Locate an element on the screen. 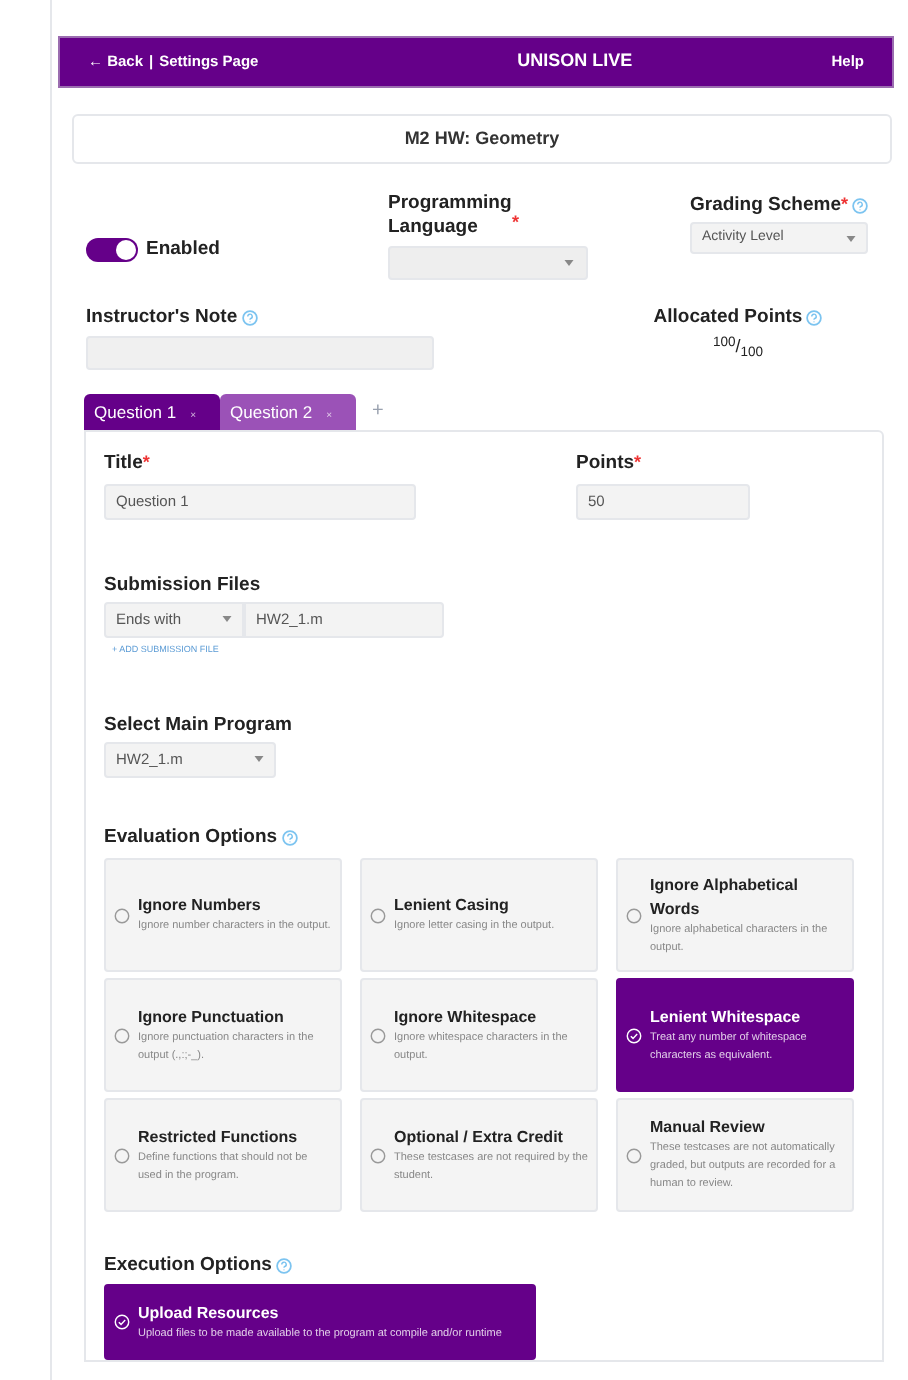 Image resolution: width=908 pixels, height=1380 pixels. option-title: Ignore Alphabetical Words is located at coordinates (725, 897).